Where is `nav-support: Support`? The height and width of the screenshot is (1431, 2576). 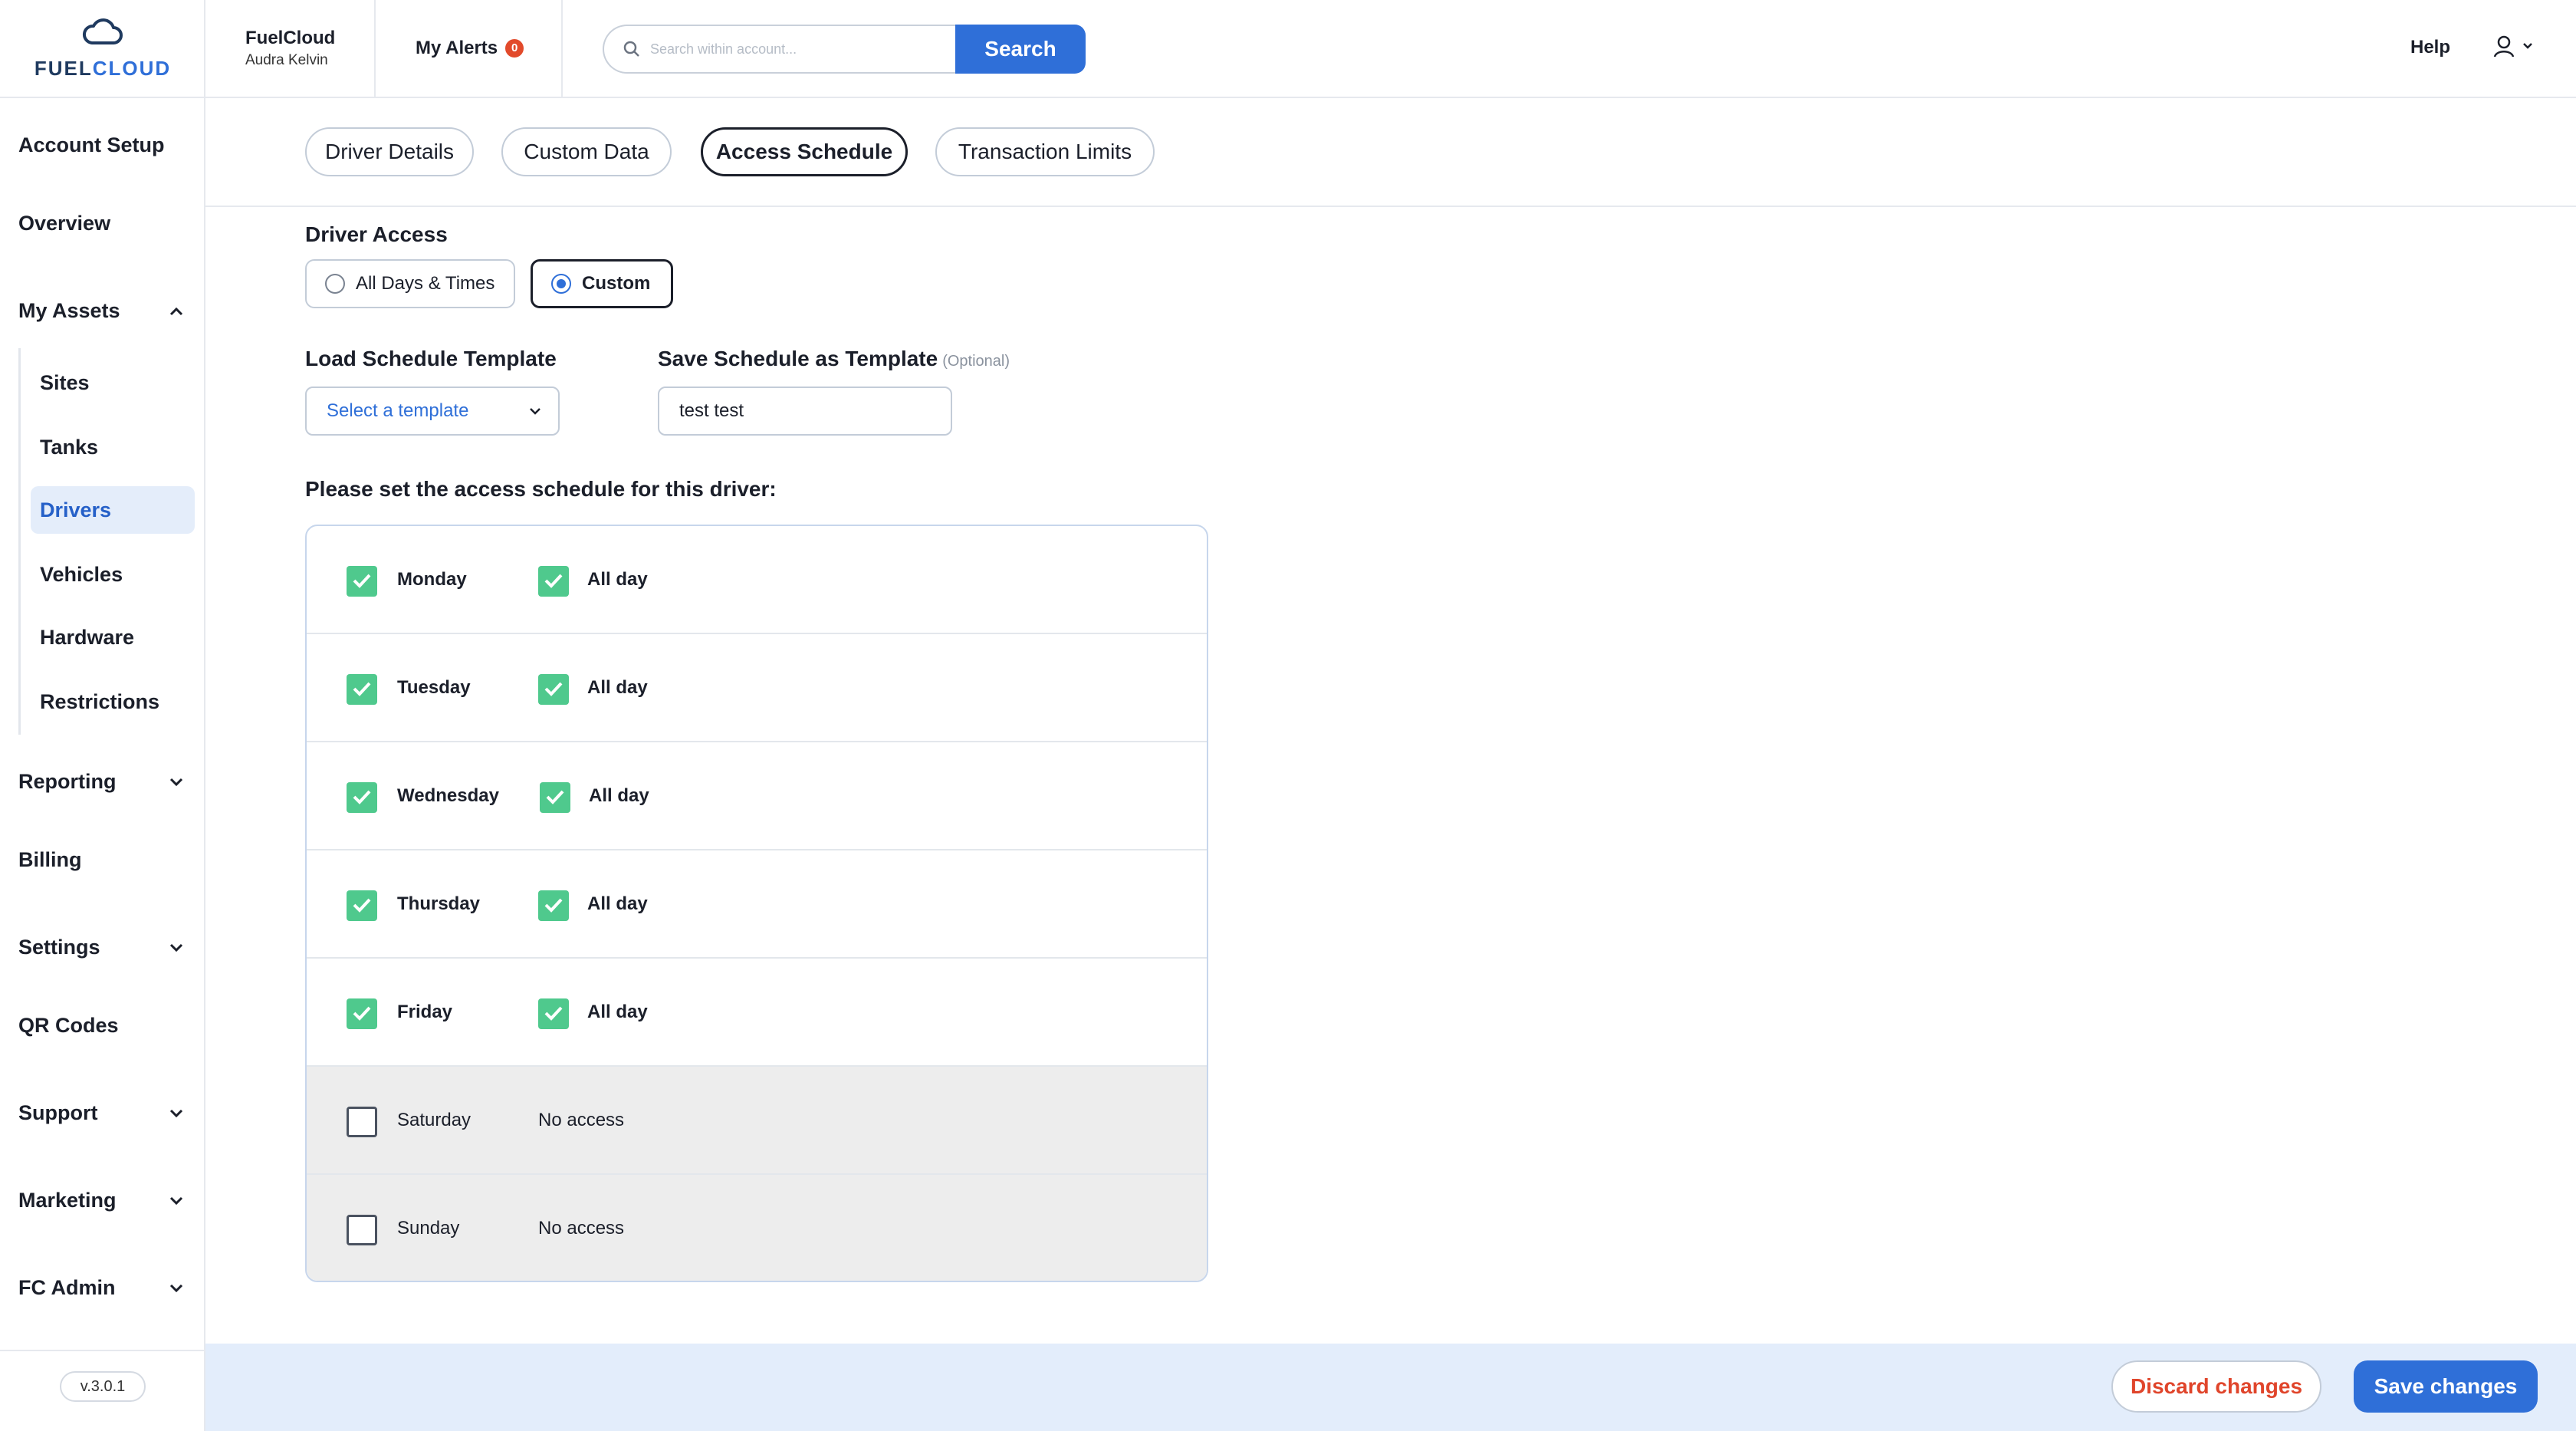
nav-support: Support is located at coordinates (102, 1113).